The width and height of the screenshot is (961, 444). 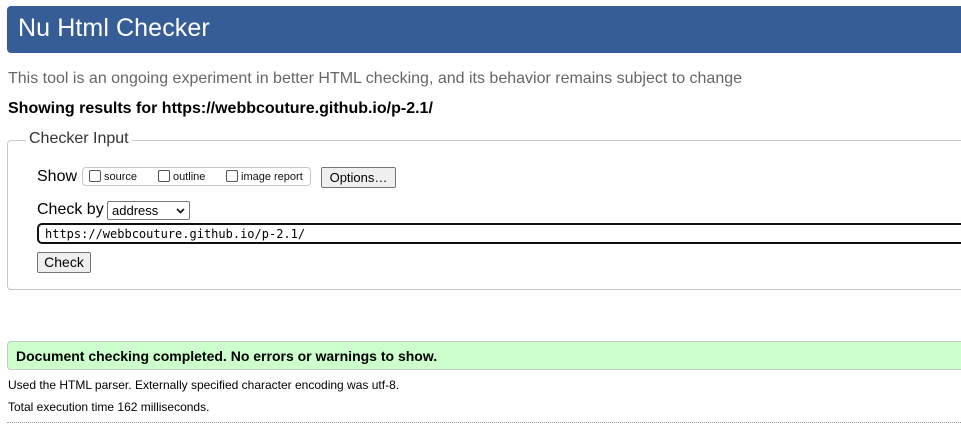 I want to click on app-title: Nu Html Checker, so click(x=114, y=28).